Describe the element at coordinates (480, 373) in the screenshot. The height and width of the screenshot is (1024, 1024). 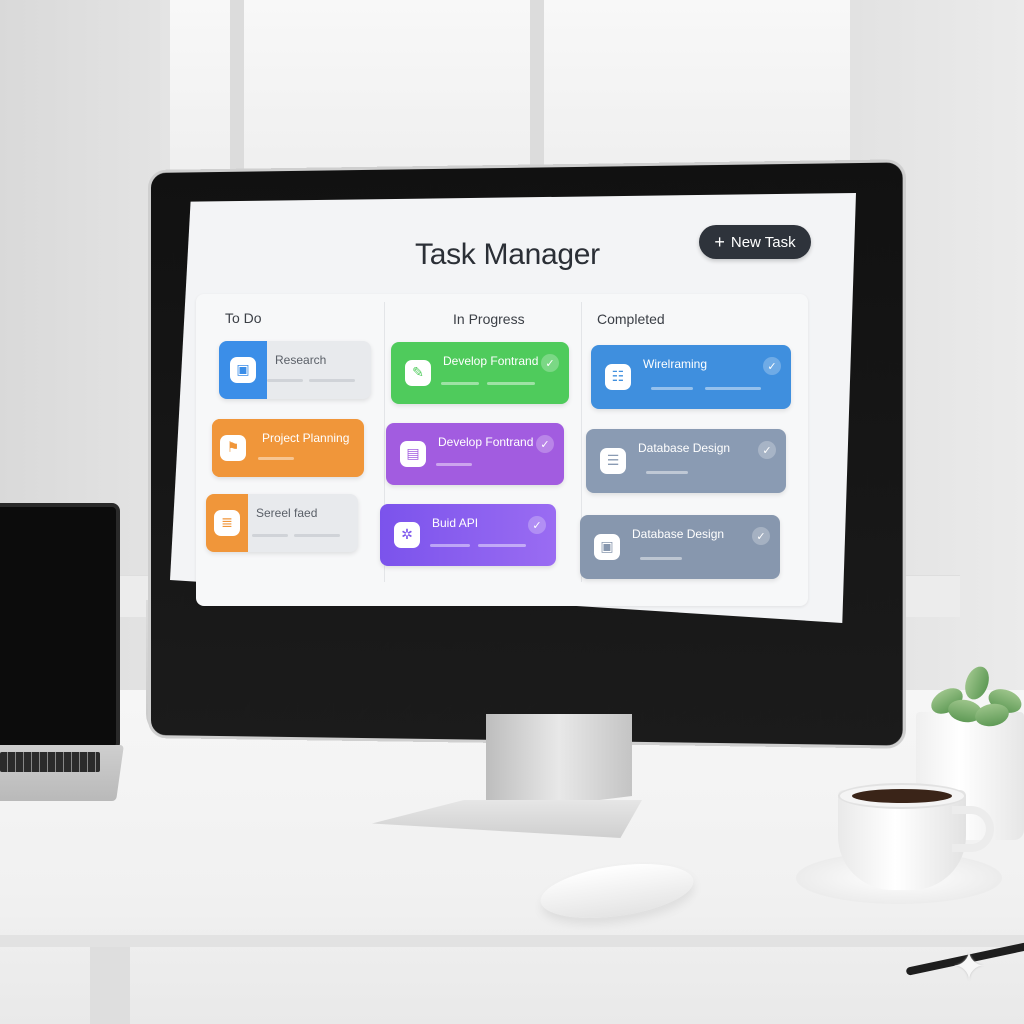
I see `task-card: ✎ Develop Fontrand ✓` at that location.